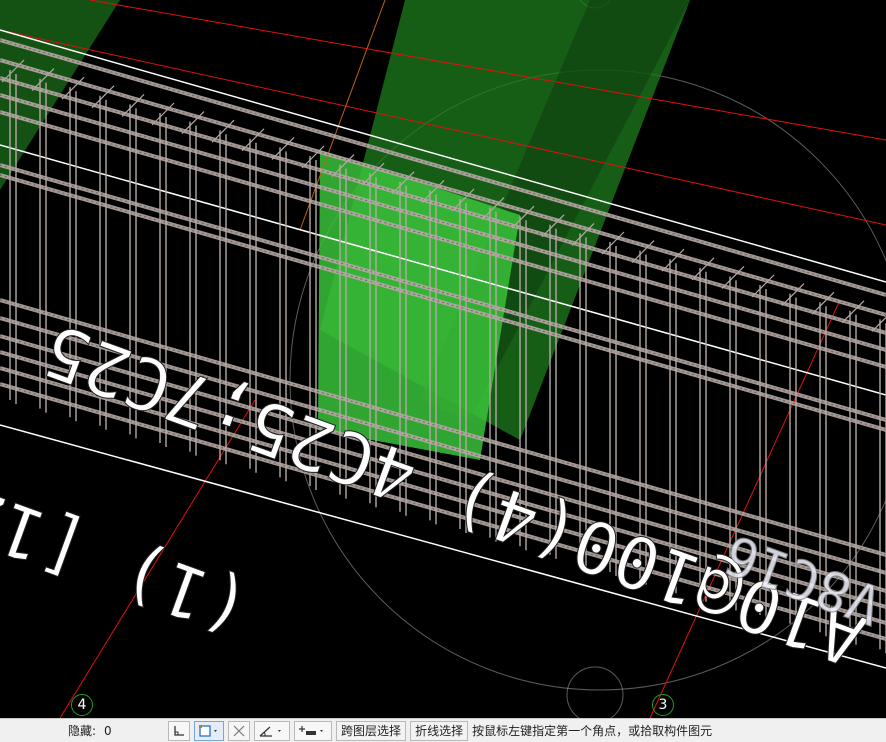 This screenshot has width=886, height=742. I want to click on orthogonal-icon, so click(179, 730).